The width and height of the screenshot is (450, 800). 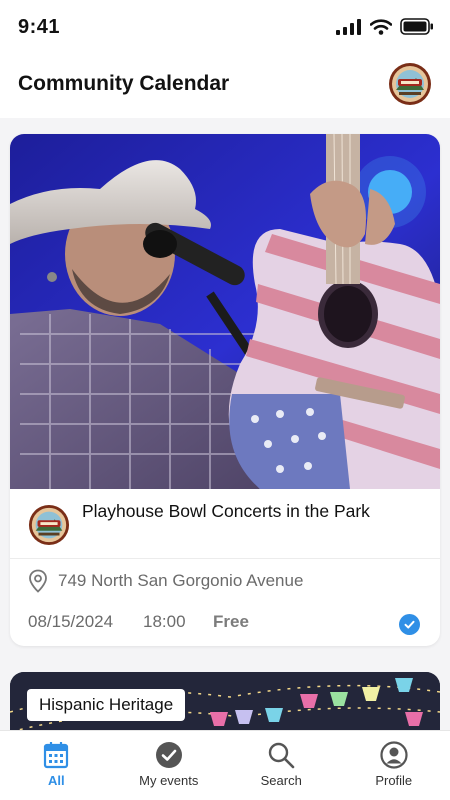 I want to click on event-location-text: 749 North San Gorgonio Avenue, so click(x=181, y=580).